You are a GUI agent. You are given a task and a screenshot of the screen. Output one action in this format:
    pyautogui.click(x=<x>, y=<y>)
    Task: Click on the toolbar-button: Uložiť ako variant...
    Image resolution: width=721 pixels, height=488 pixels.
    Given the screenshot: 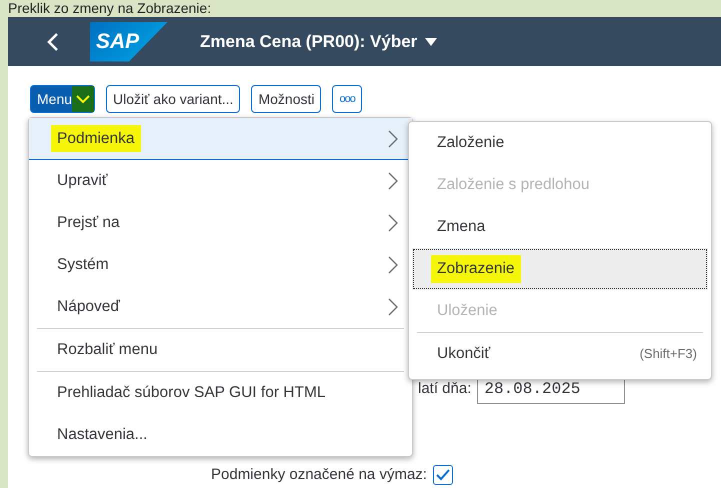 What is the action you would take?
    pyautogui.click(x=173, y=99)
    